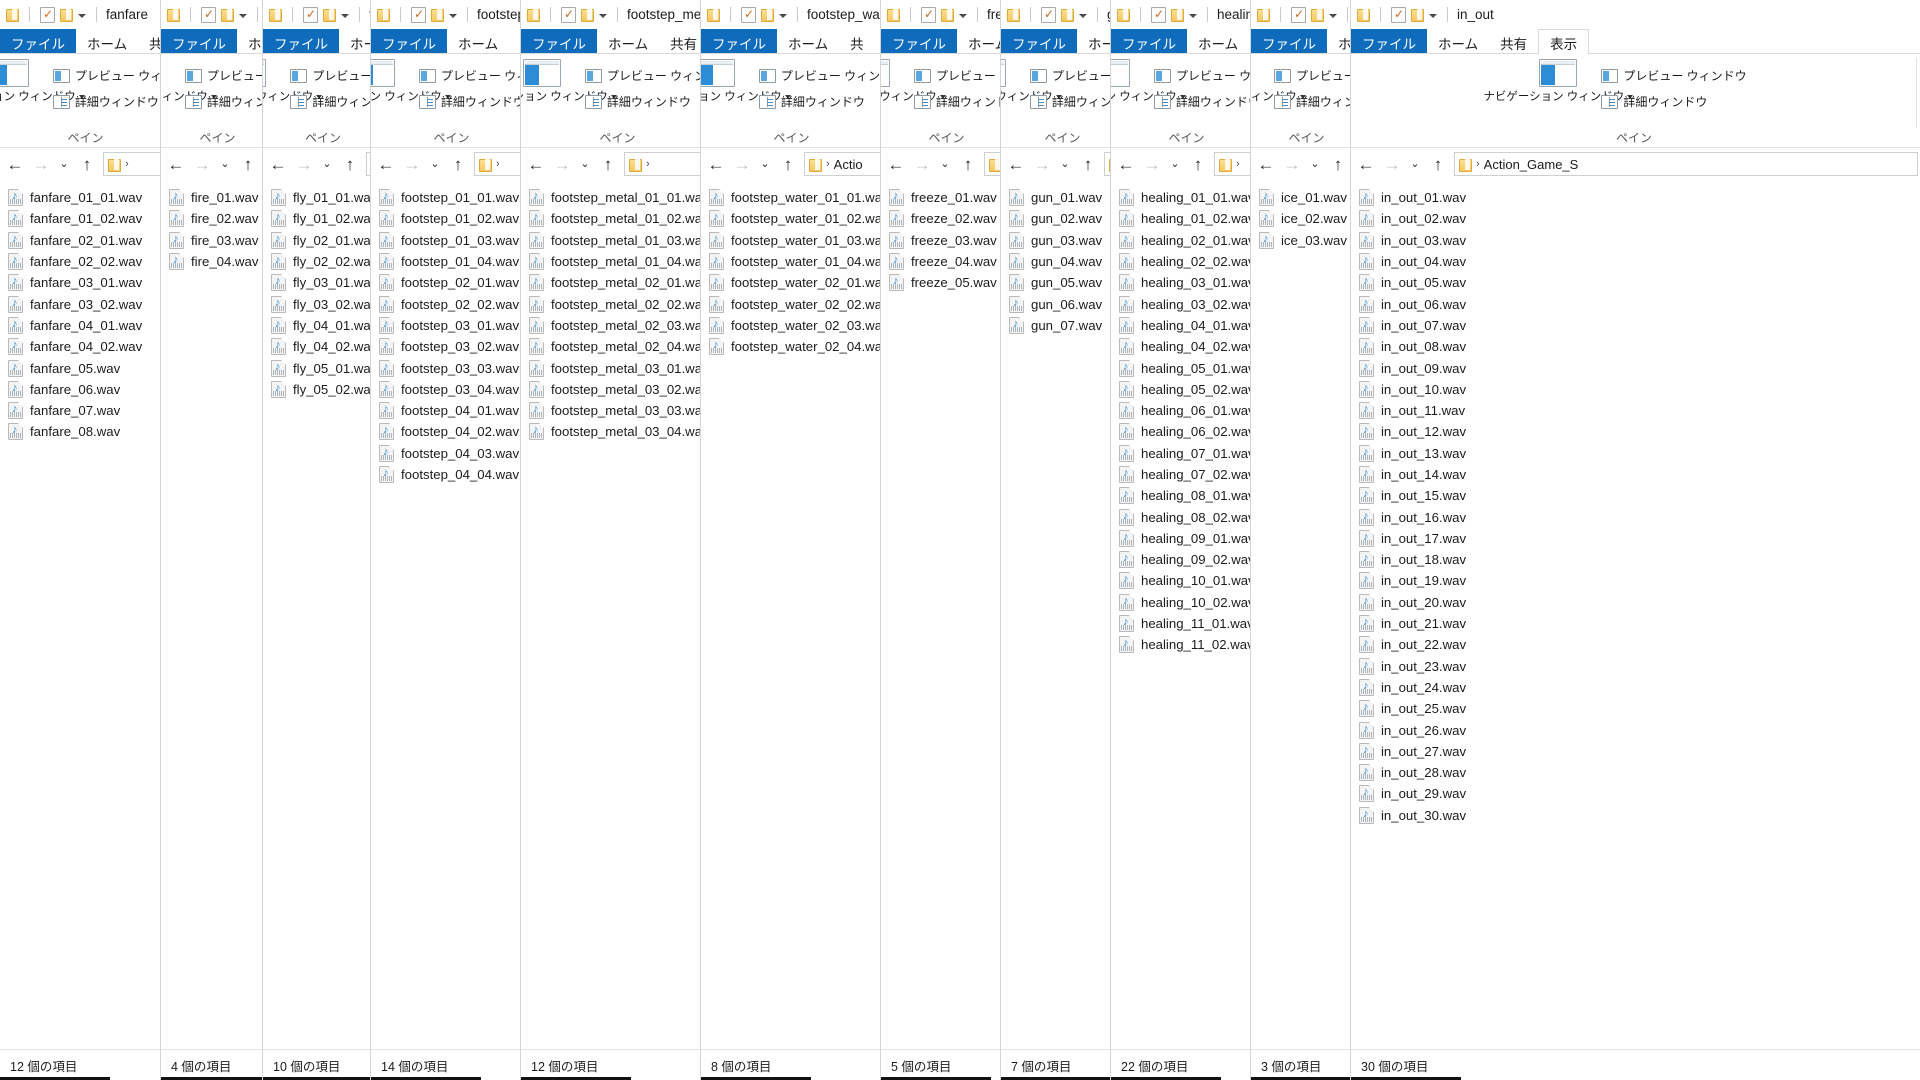  What do you see at coordinates (857, 41) in the screenshot?
I see `tab-share: 共` at bounding box center [857, 41].